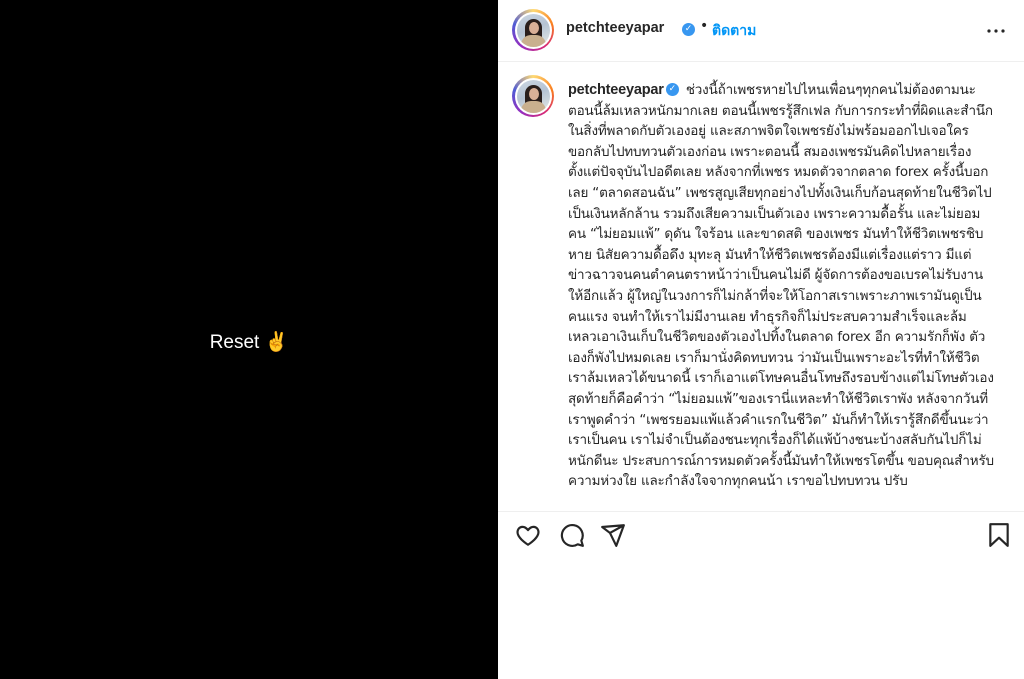 The width and height of the screenshot is (1024, 679). What do you see at coordinates (533, 96) in the screenshot?
I see `caption-author-avatar` at bounding box center [533, 96].